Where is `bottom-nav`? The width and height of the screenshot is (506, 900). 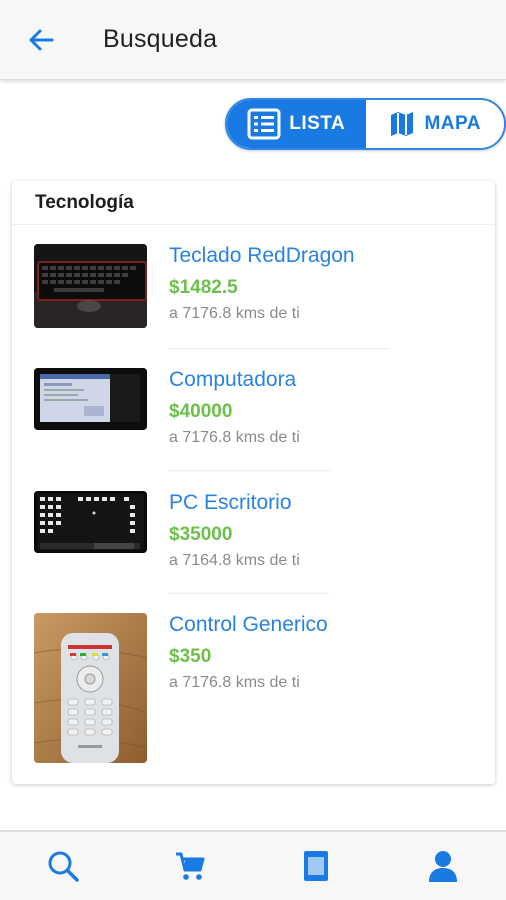
bottom-nav is located at coordinates (253, 865).